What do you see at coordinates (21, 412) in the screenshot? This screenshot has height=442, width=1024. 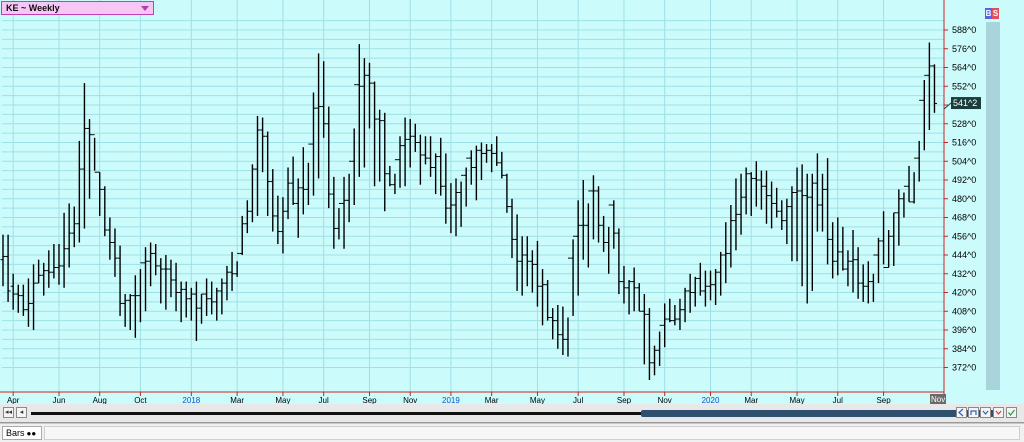 I see `scroll-left-button: ◂` at bounding box center [21, 412].